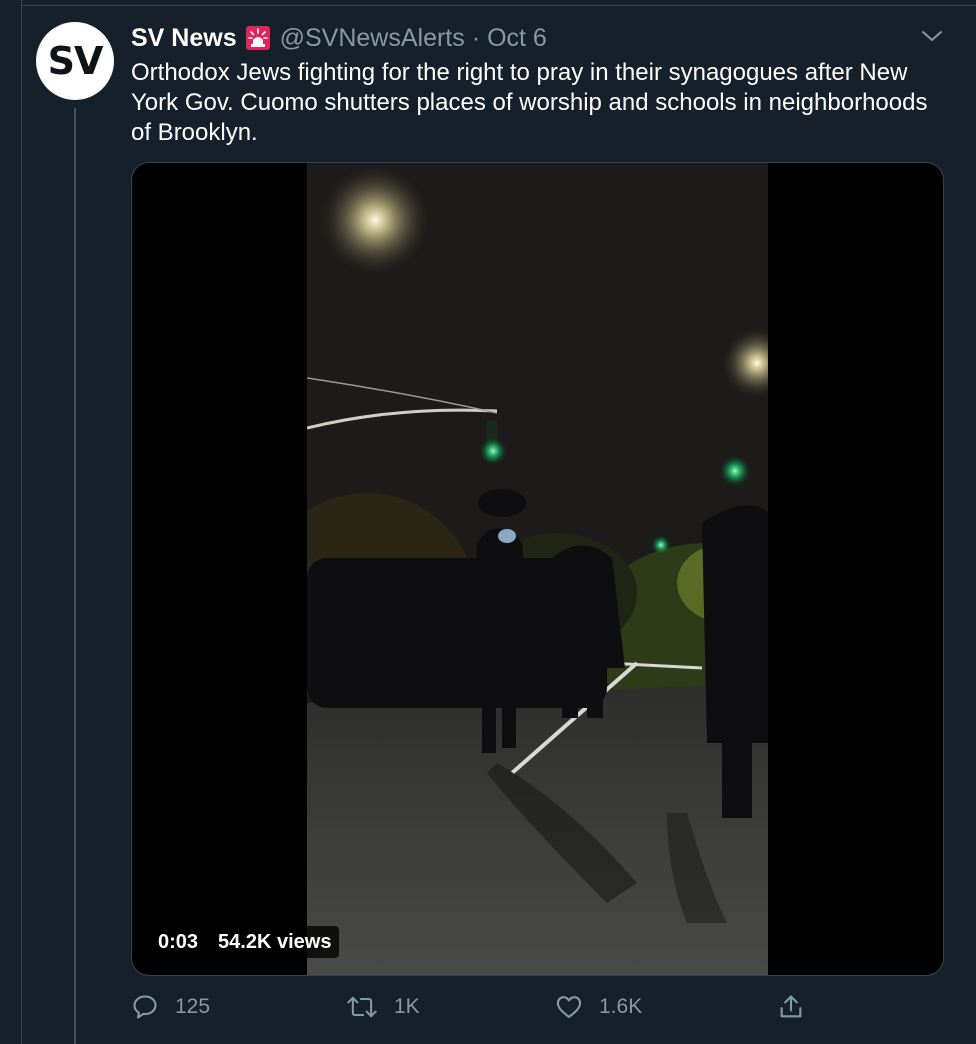  I want to click on share-icon, so click(791, 1006).